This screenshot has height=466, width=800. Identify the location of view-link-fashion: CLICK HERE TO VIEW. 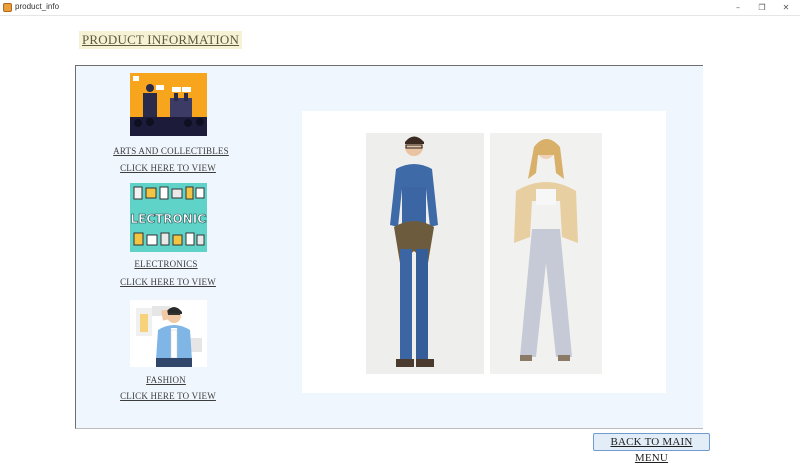
(168, 396).